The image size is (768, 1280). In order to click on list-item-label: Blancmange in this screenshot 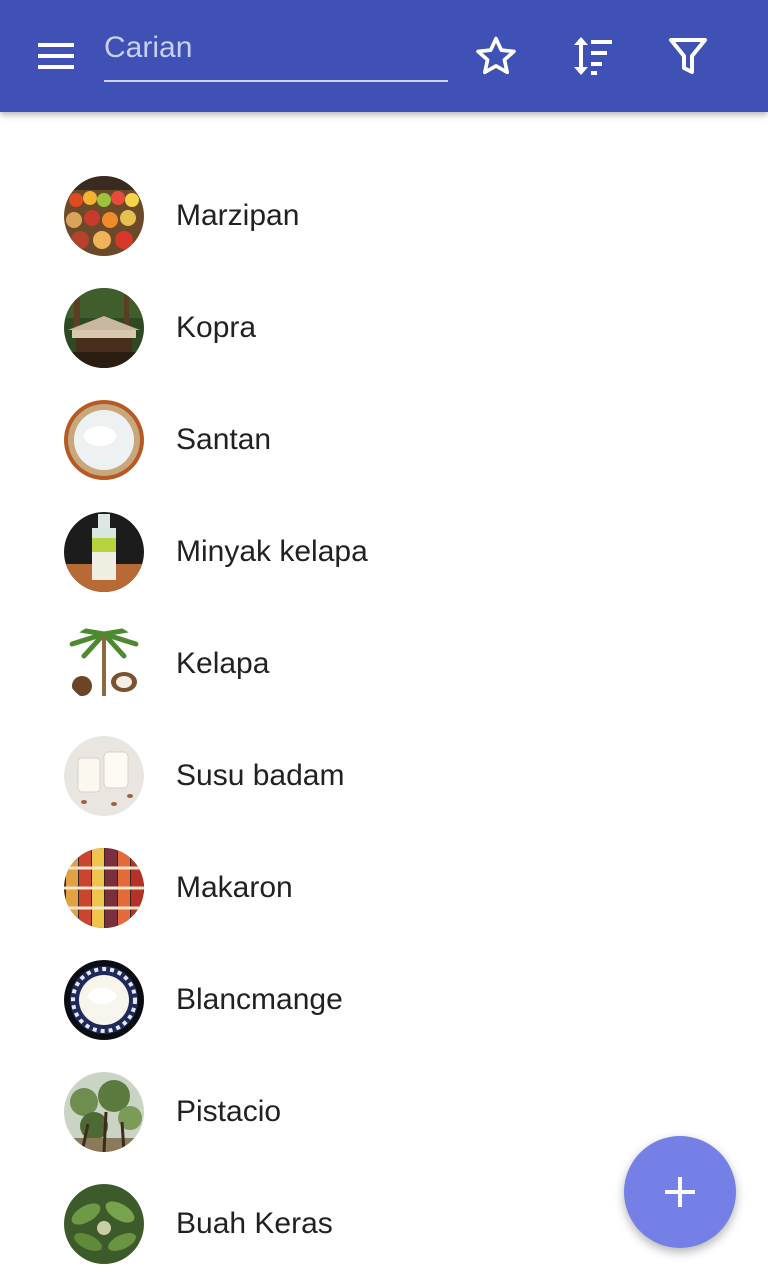, I will do `click(259, 999)`.